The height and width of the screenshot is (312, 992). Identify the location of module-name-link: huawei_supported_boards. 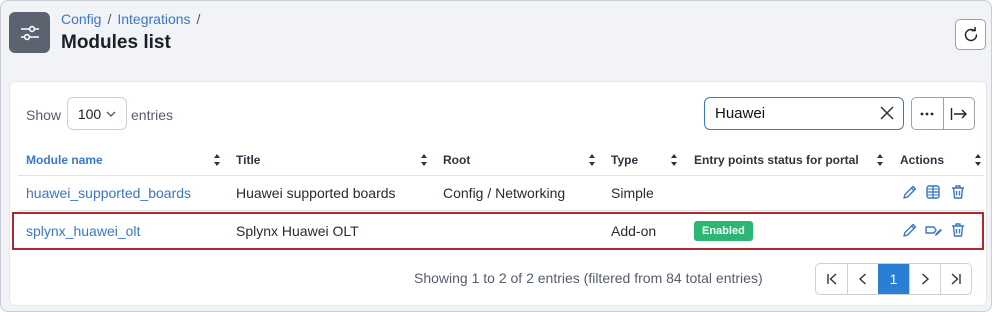
(108, 193).